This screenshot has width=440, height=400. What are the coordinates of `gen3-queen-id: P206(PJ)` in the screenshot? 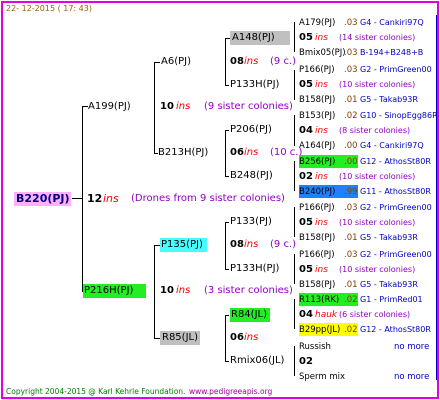 It's located at (251, 130).